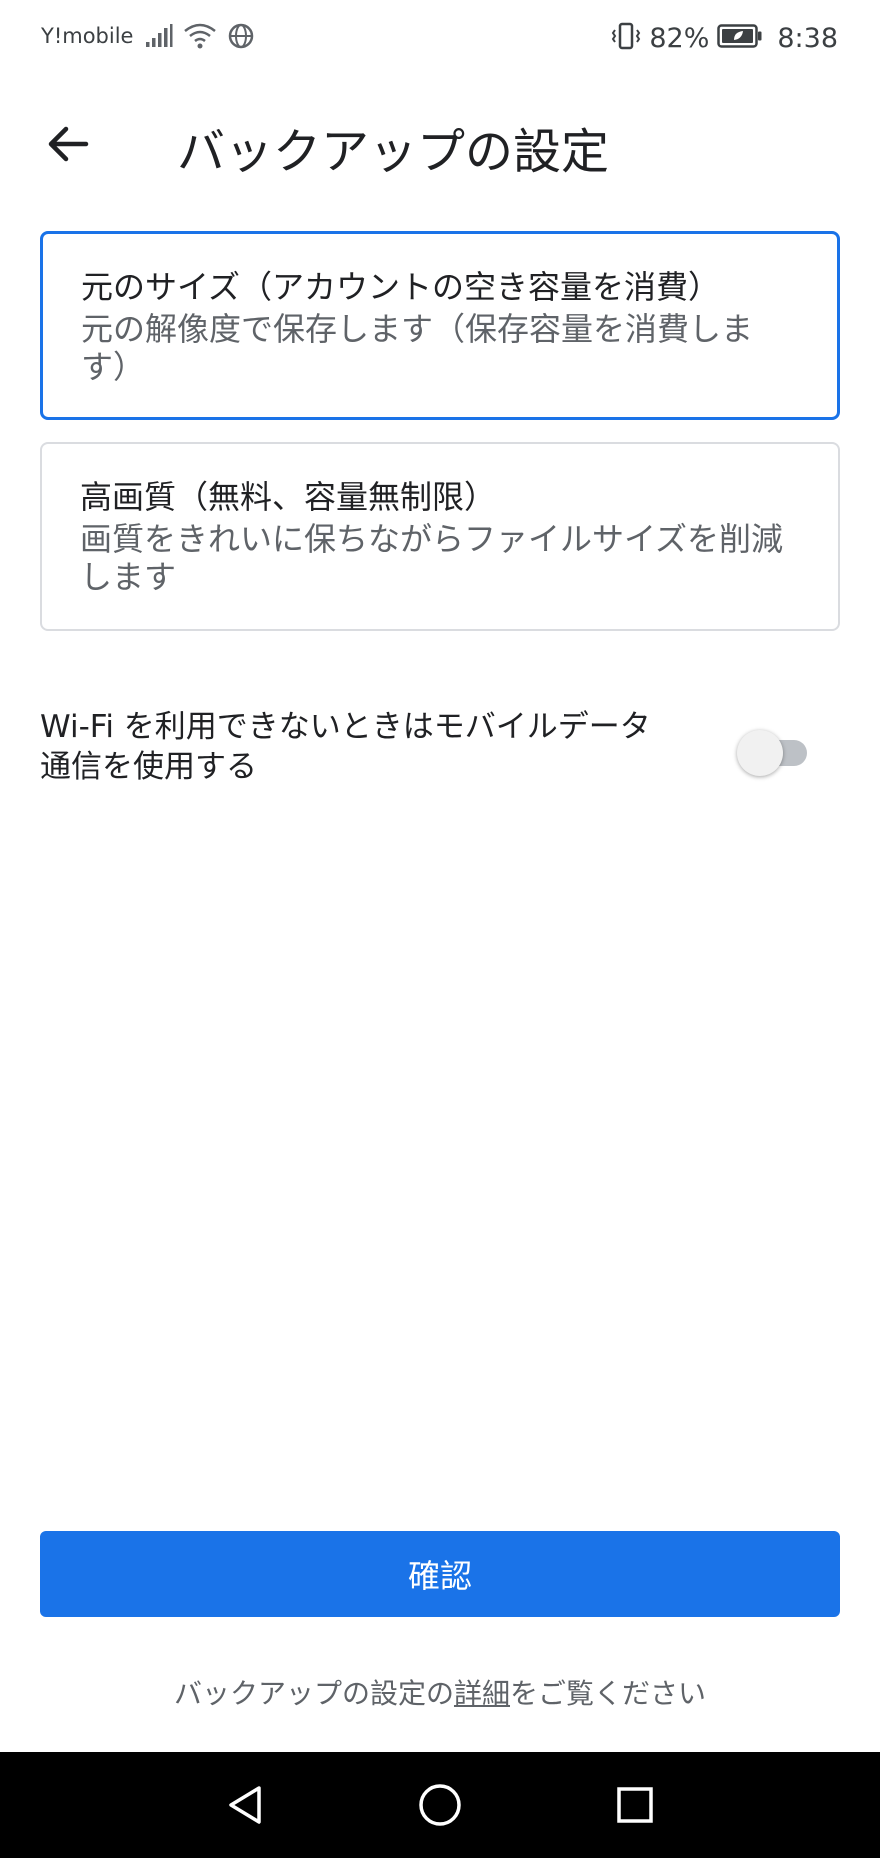  I want to click on carrier-name: Y!mobile, so click(87, 36).